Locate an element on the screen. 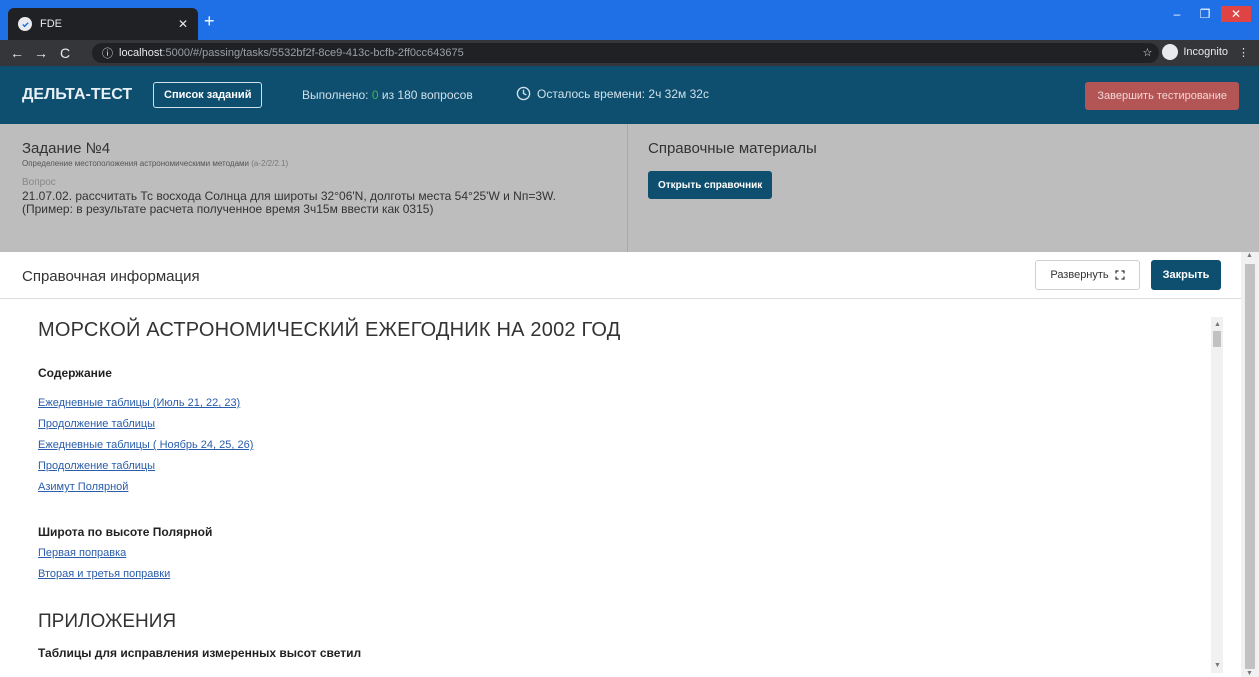 The image size is (1259, 677). incognito-indicator: Incognito is located at coordinates (1195, 52).